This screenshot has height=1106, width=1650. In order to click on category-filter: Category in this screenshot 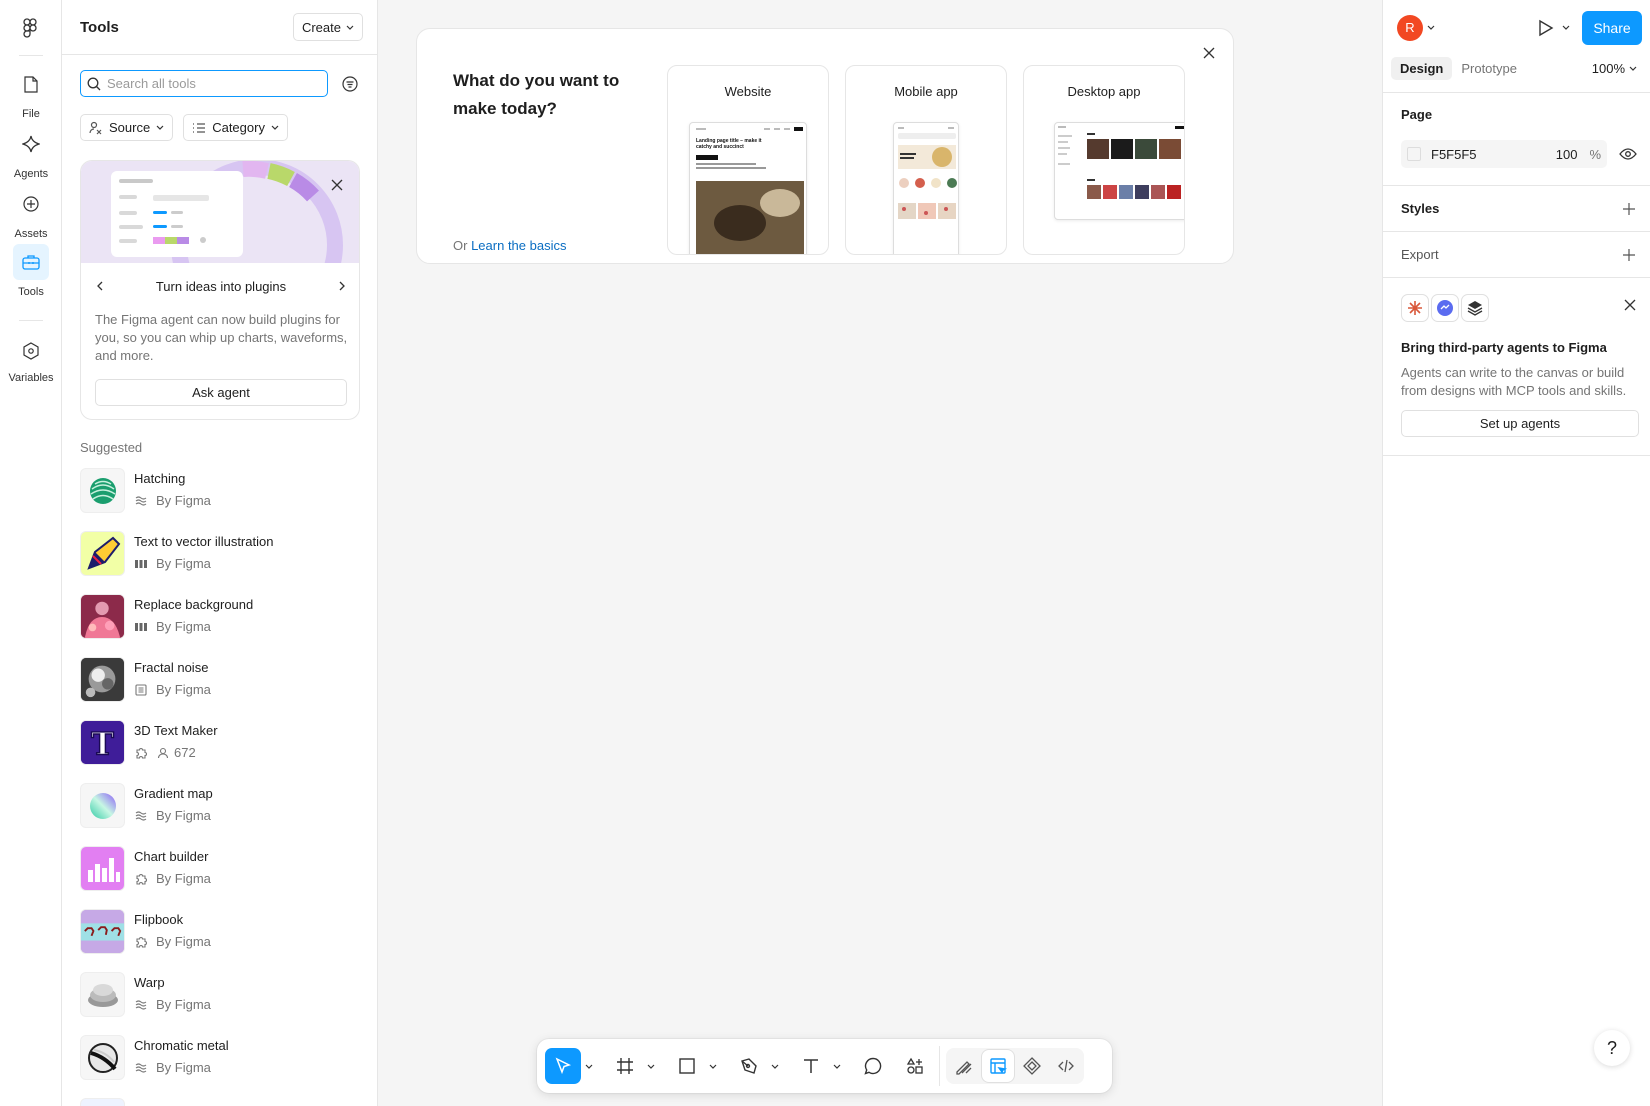, I will do `click(235, 127)`.